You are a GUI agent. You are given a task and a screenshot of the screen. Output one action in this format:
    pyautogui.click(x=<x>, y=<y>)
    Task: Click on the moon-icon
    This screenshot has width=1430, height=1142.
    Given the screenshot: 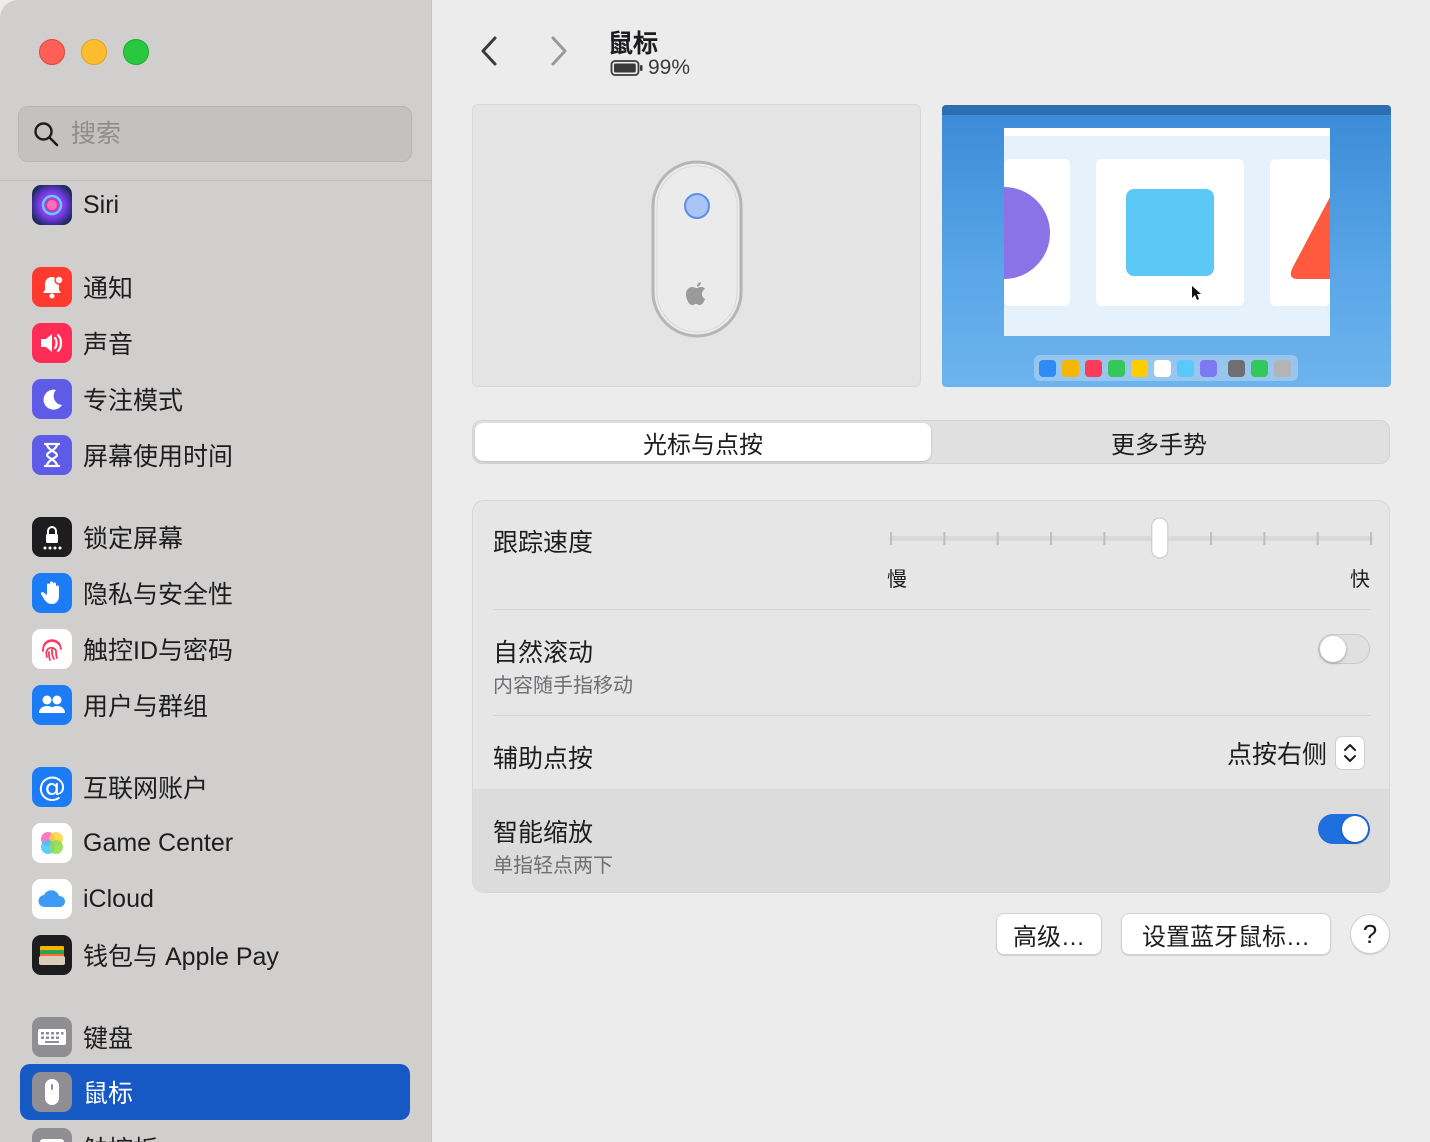 What is the action you would take?
    pyautogui.click(x=52, y=399)
    